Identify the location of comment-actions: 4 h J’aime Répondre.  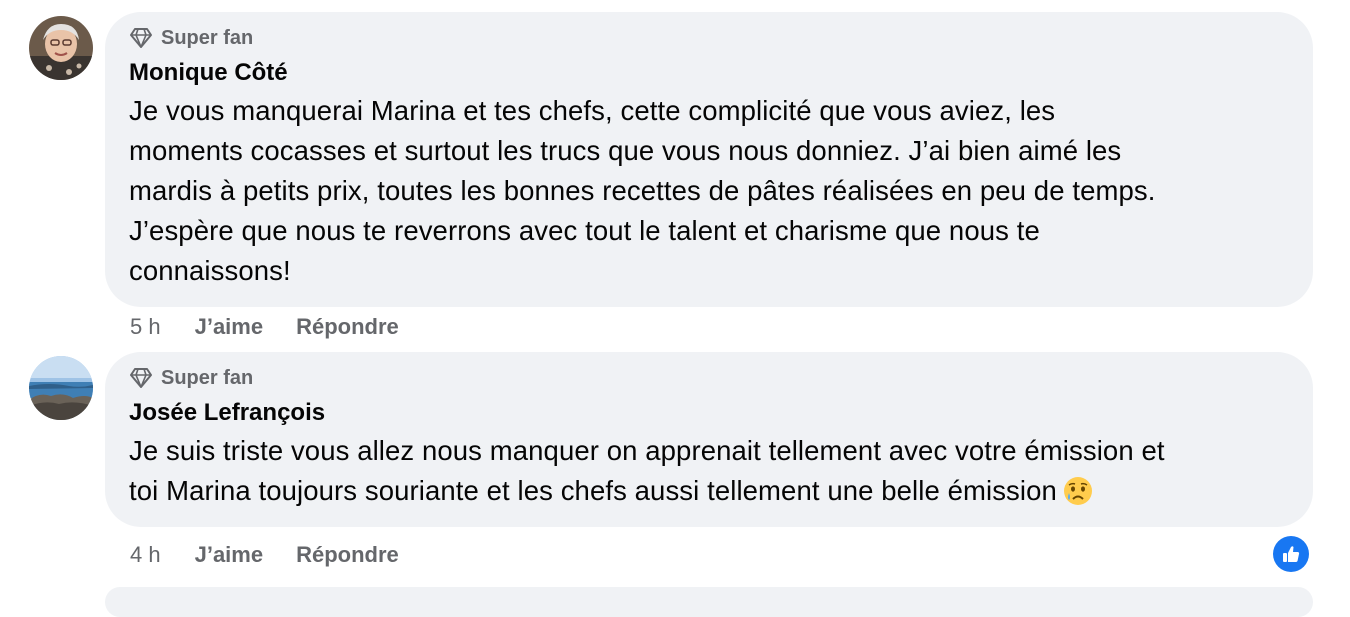
(281, 555).